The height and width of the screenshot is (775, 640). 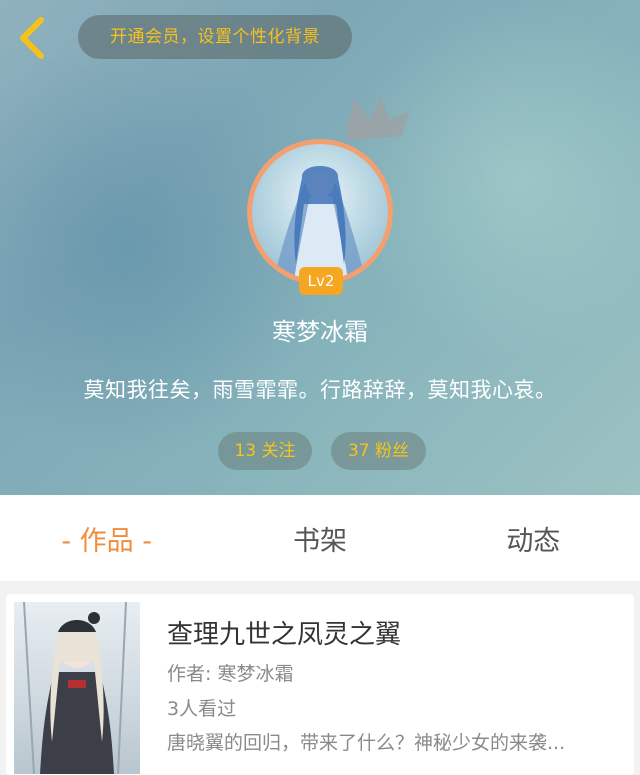 What do you see at coordinates (320, 390) in the screenshot?
I see `user-bio: 莫知我往矣，雨雪霏霏。行路辞辞，莫知我心哀。` at bounding box center [320, 390].